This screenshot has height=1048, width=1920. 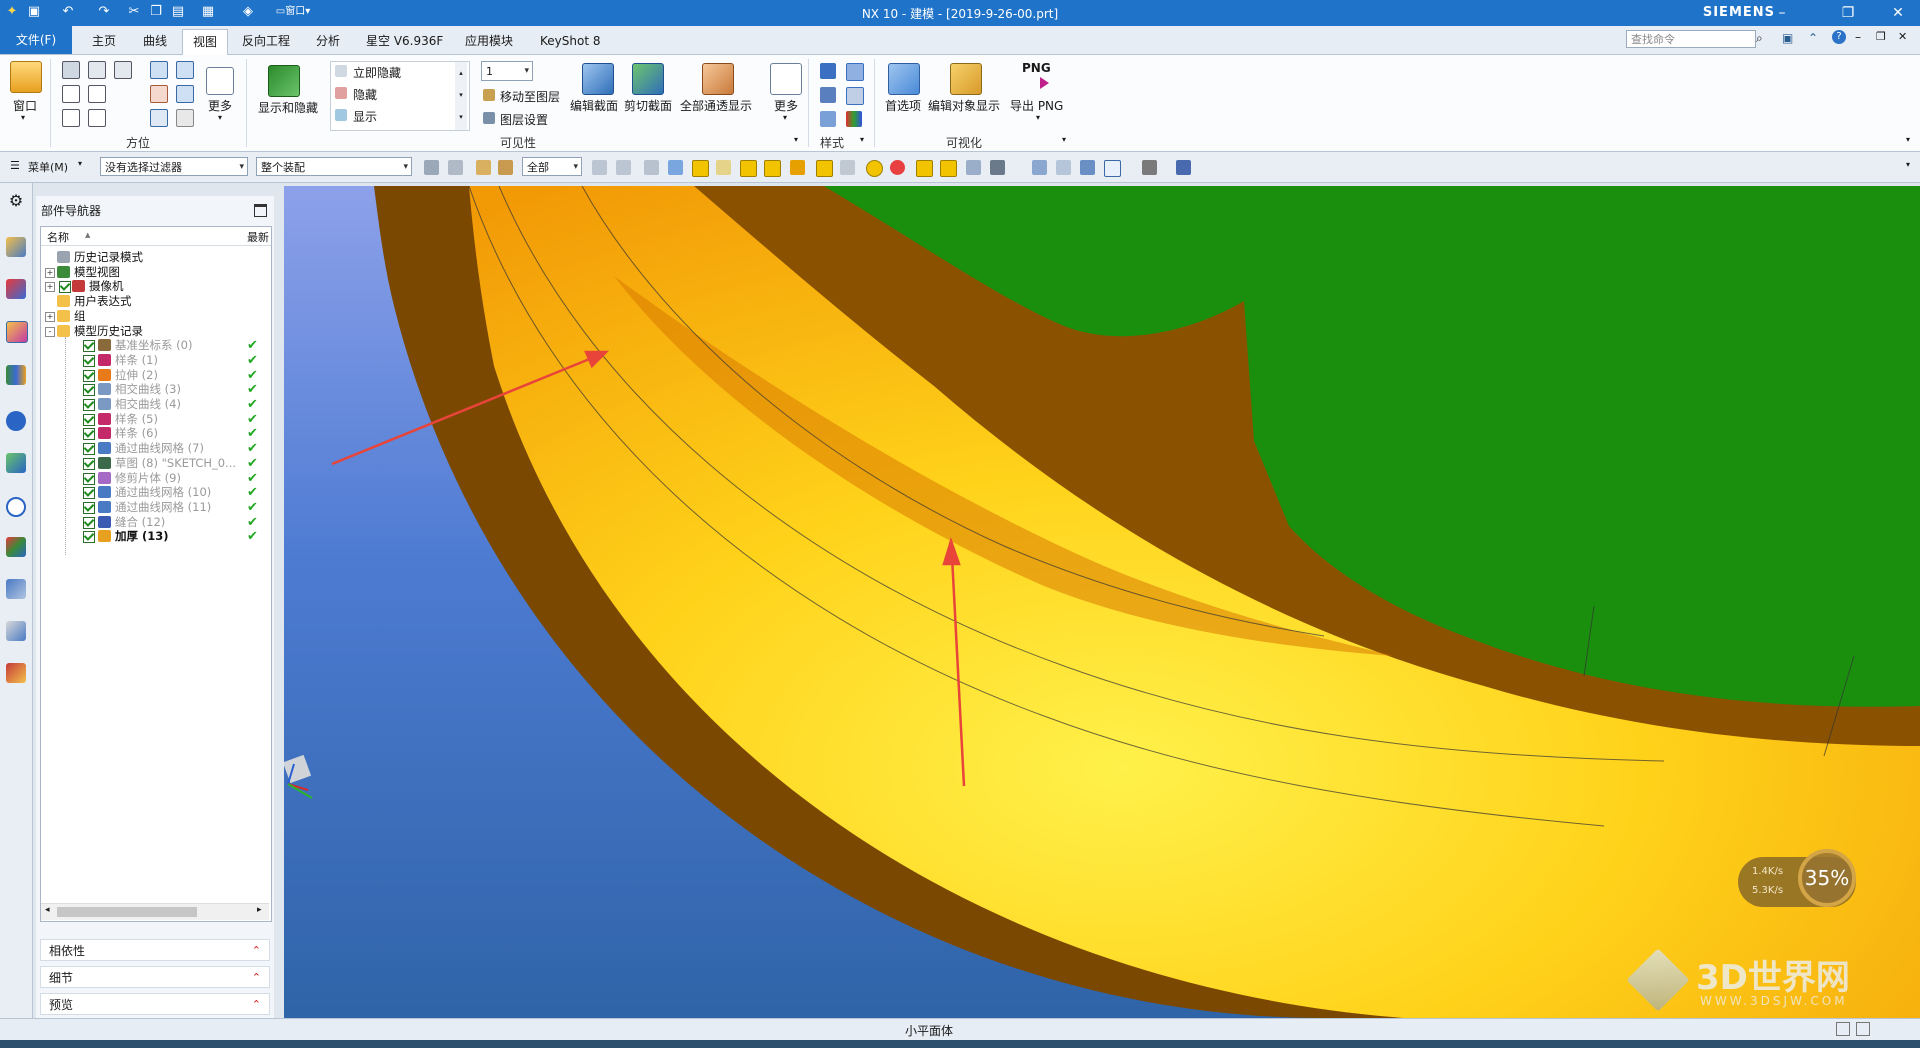 I want to click on collapse-ribbon-icon: ⌃, so click(x=1813, y=38).